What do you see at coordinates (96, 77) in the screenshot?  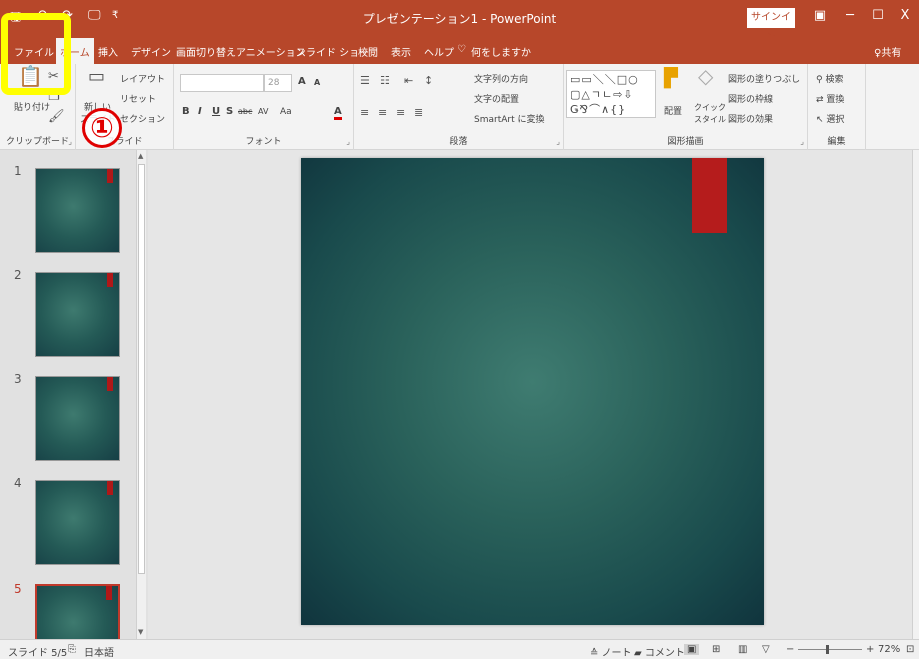 I see `new-slide-icon: ▭` at bounding box center [96, 77].